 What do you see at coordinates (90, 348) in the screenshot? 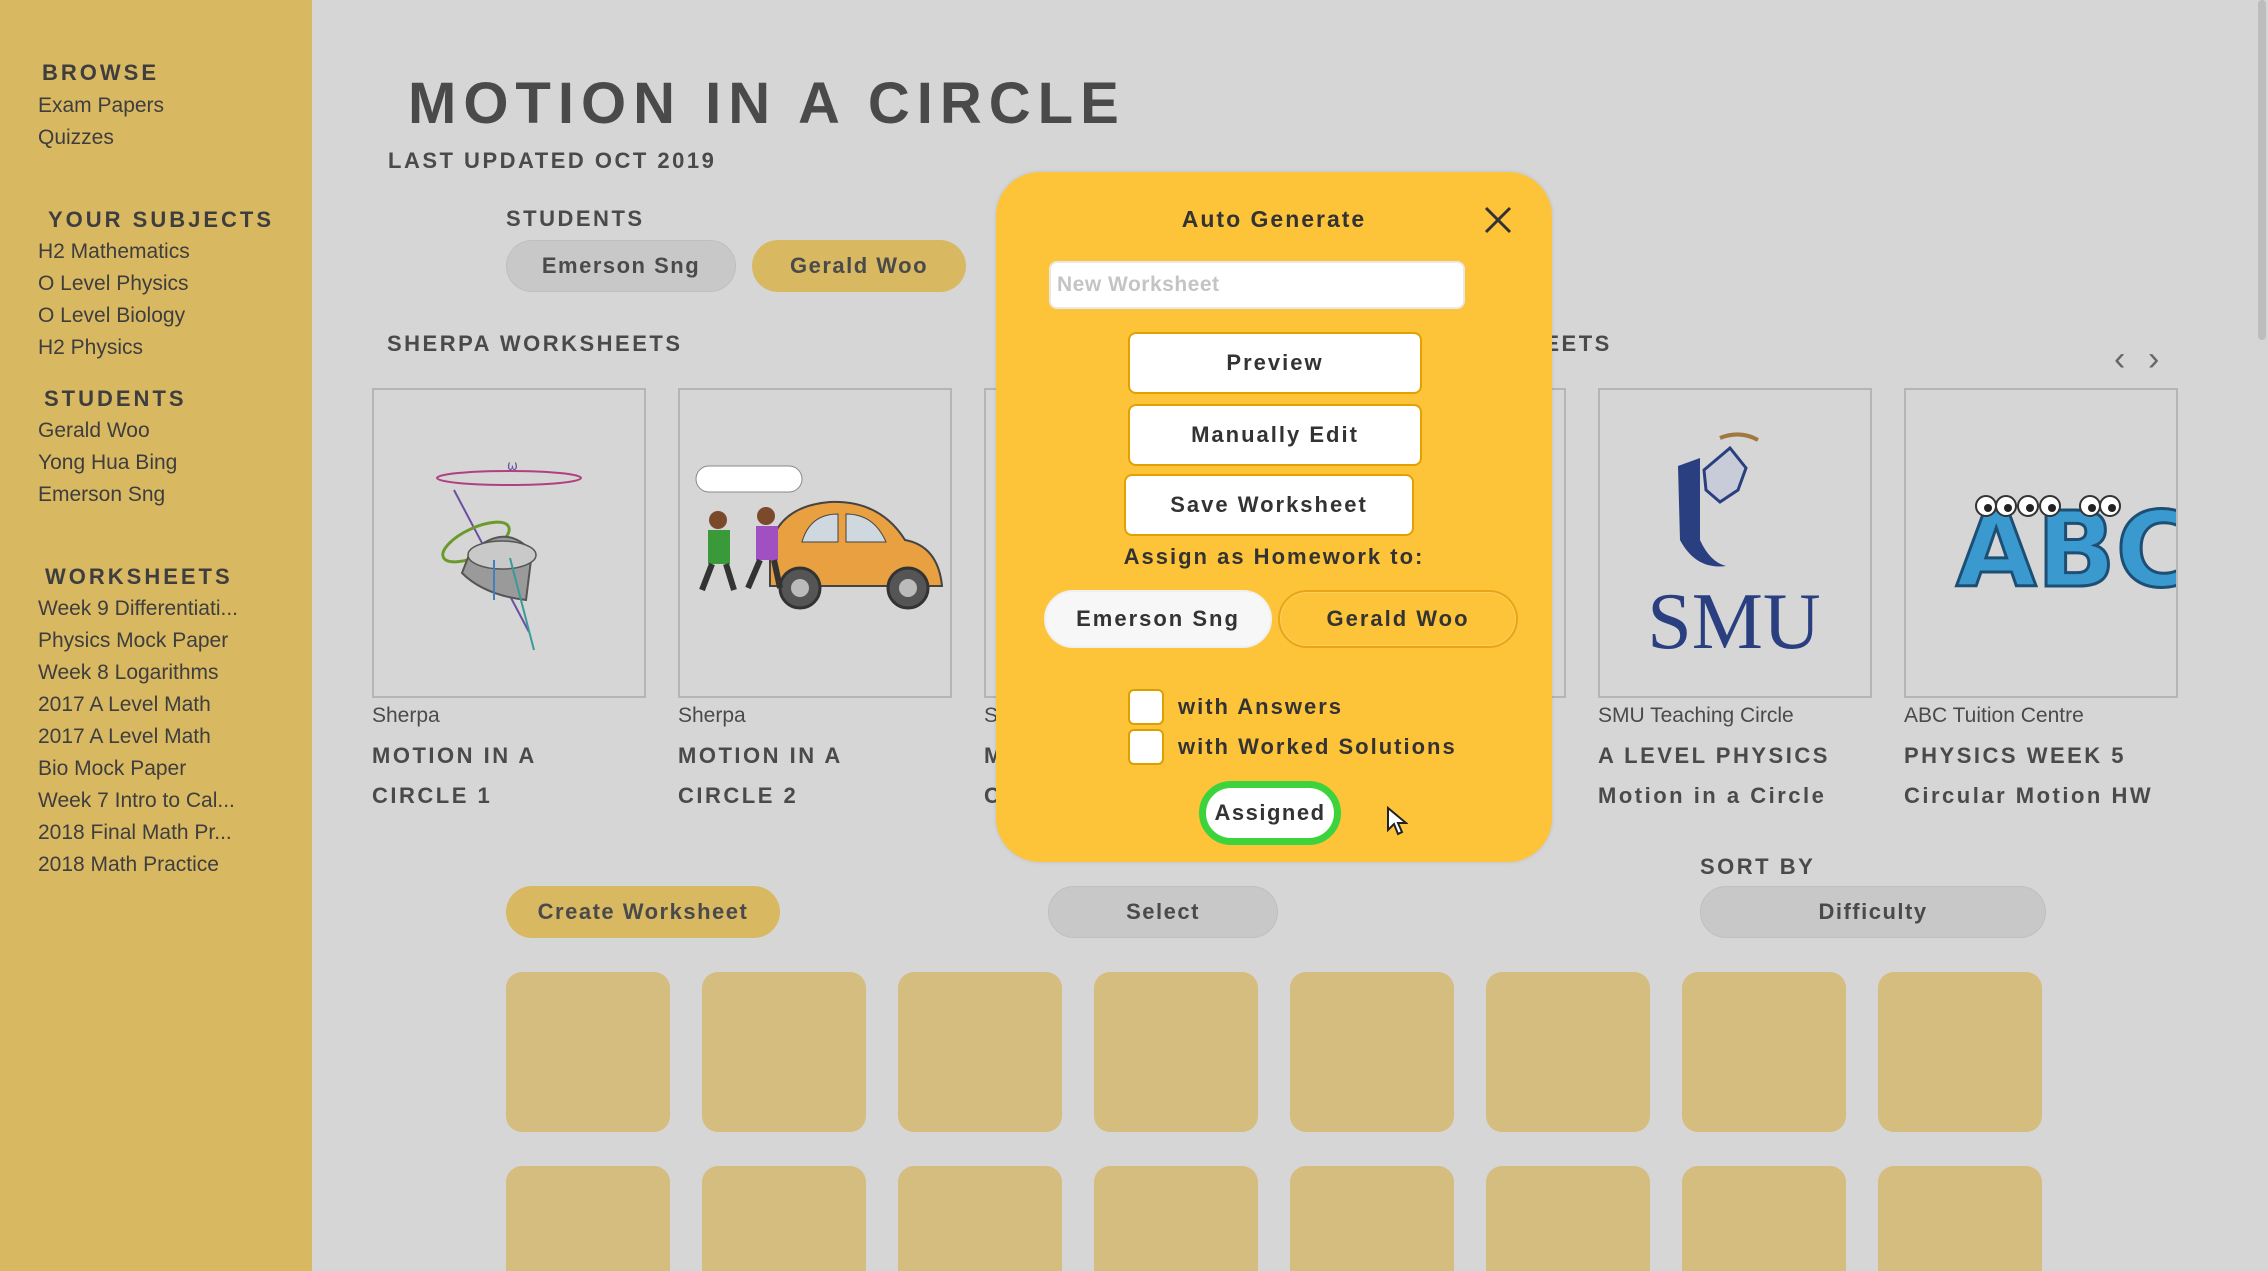
I see `sidebar-item-subject: H2 Physics` at bounding box center [90, 348].